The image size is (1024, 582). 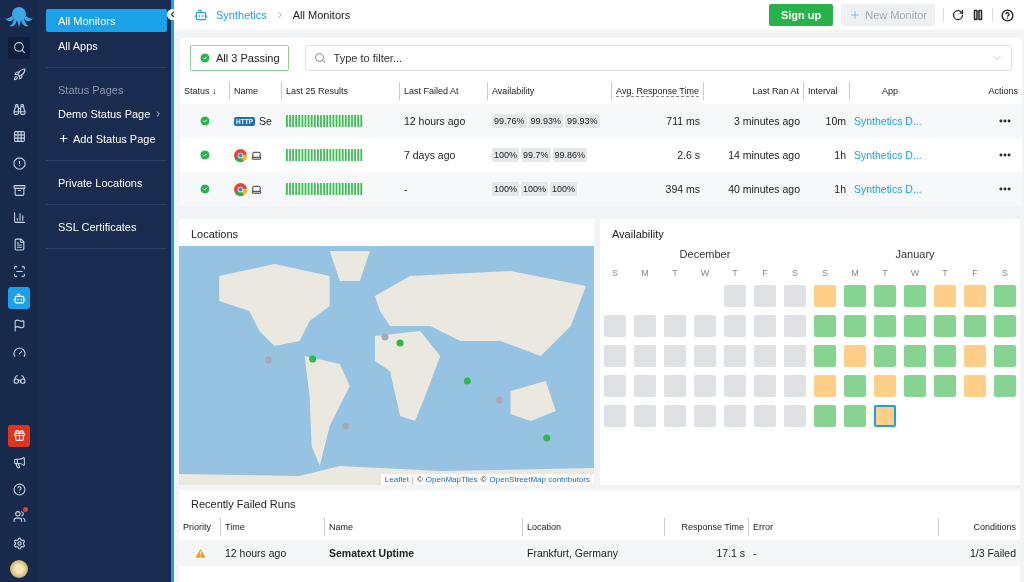 I want to click on column-header: App, so click(x=890, y=91).